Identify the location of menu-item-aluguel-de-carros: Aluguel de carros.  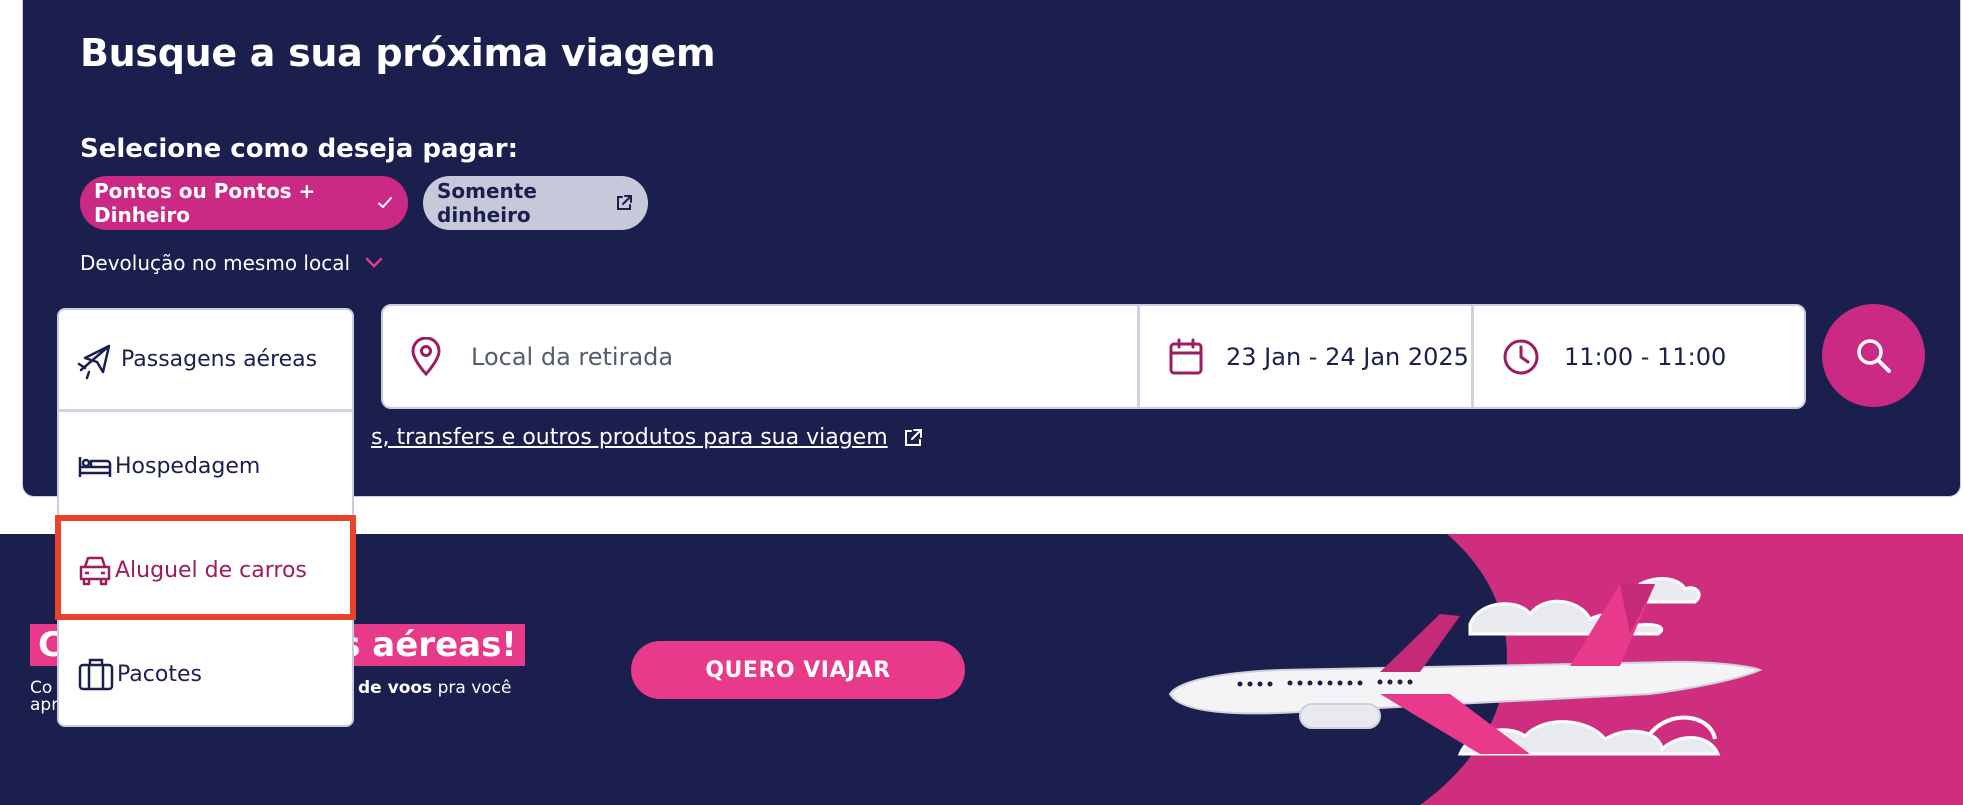
(205, 570).